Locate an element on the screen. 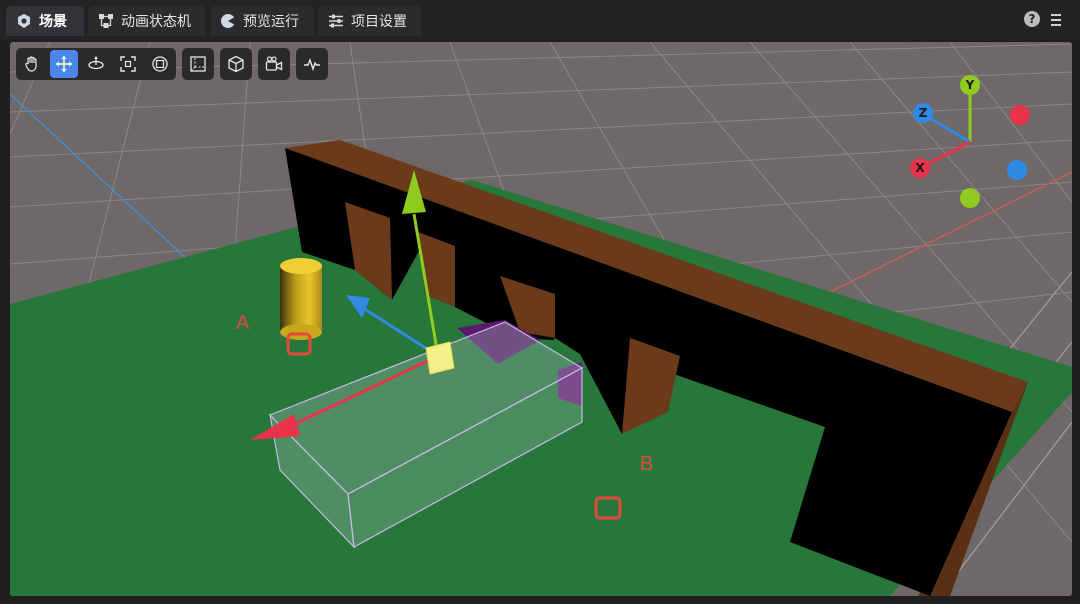 The image size is (1080, 604). label-b: B is located at coordinates (647, 464).